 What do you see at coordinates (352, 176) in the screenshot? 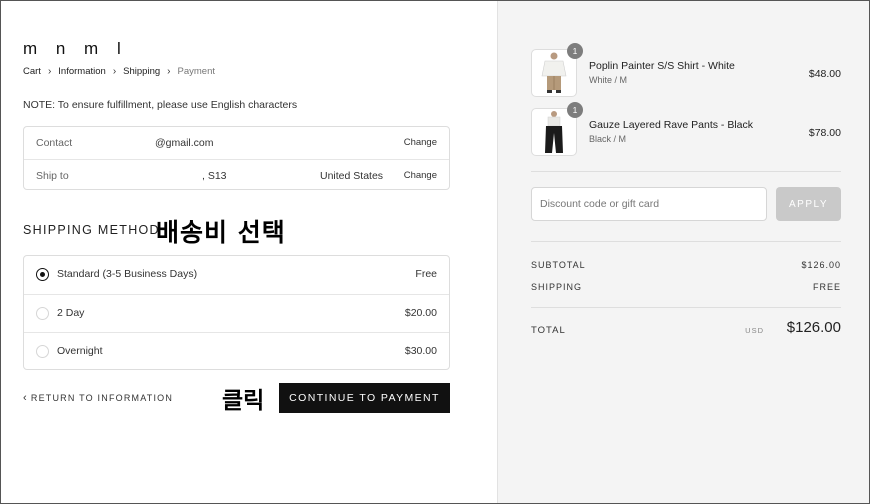
I see `ship-to-country: United States` at bounding box center [352, 176].